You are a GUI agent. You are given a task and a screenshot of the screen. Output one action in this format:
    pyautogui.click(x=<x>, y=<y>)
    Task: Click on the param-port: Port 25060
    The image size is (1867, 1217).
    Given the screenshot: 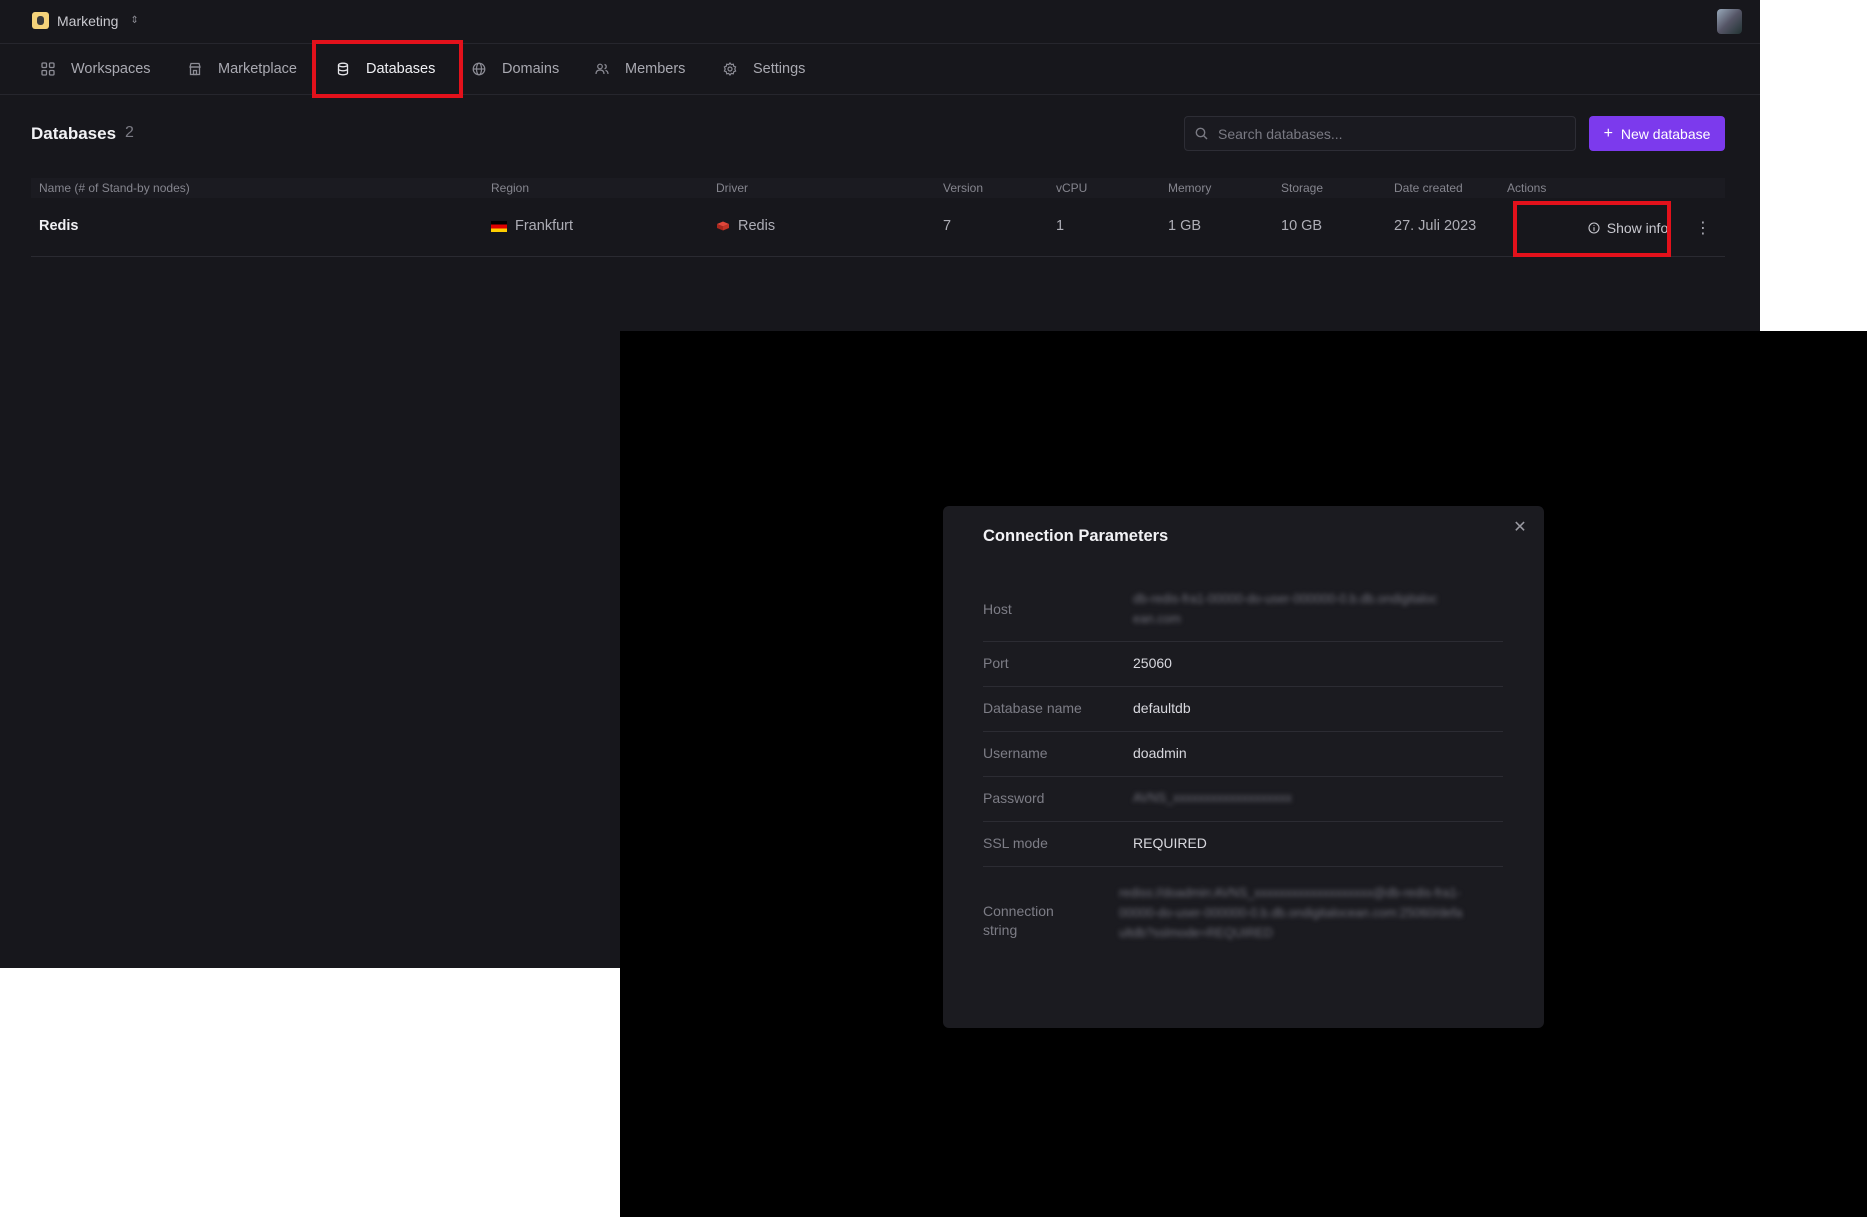 What is the action you would take?
    pyautogui.click(x=1243, y=664)
    